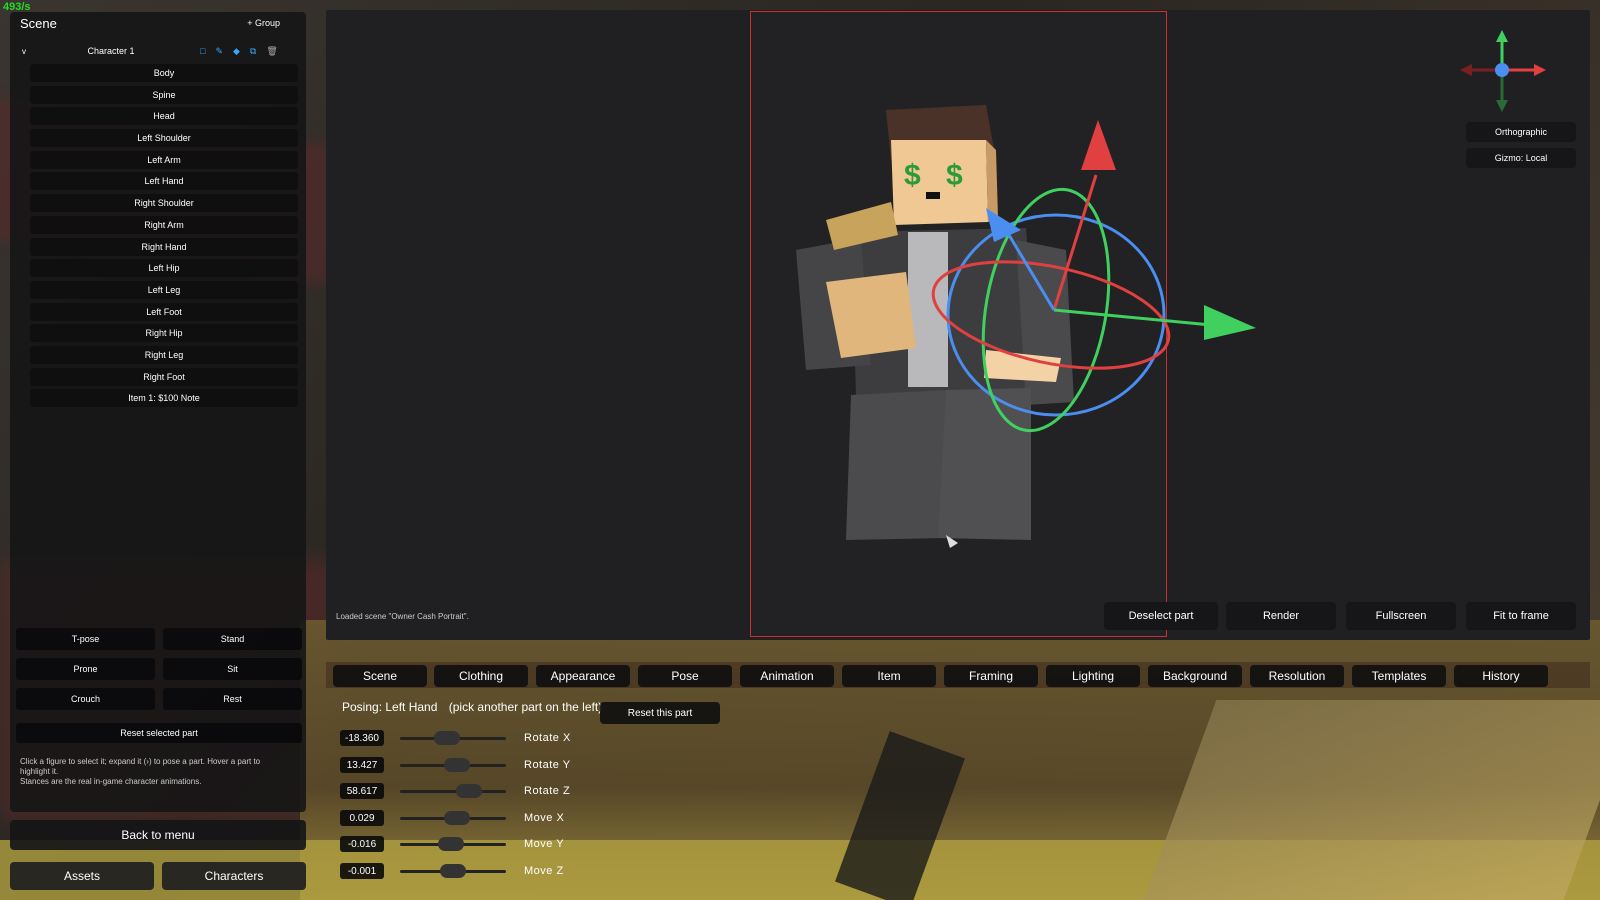 The width and height of the screenshot is (1600, 900). I want to click on part-item: Left Hip, so click(164, 268).